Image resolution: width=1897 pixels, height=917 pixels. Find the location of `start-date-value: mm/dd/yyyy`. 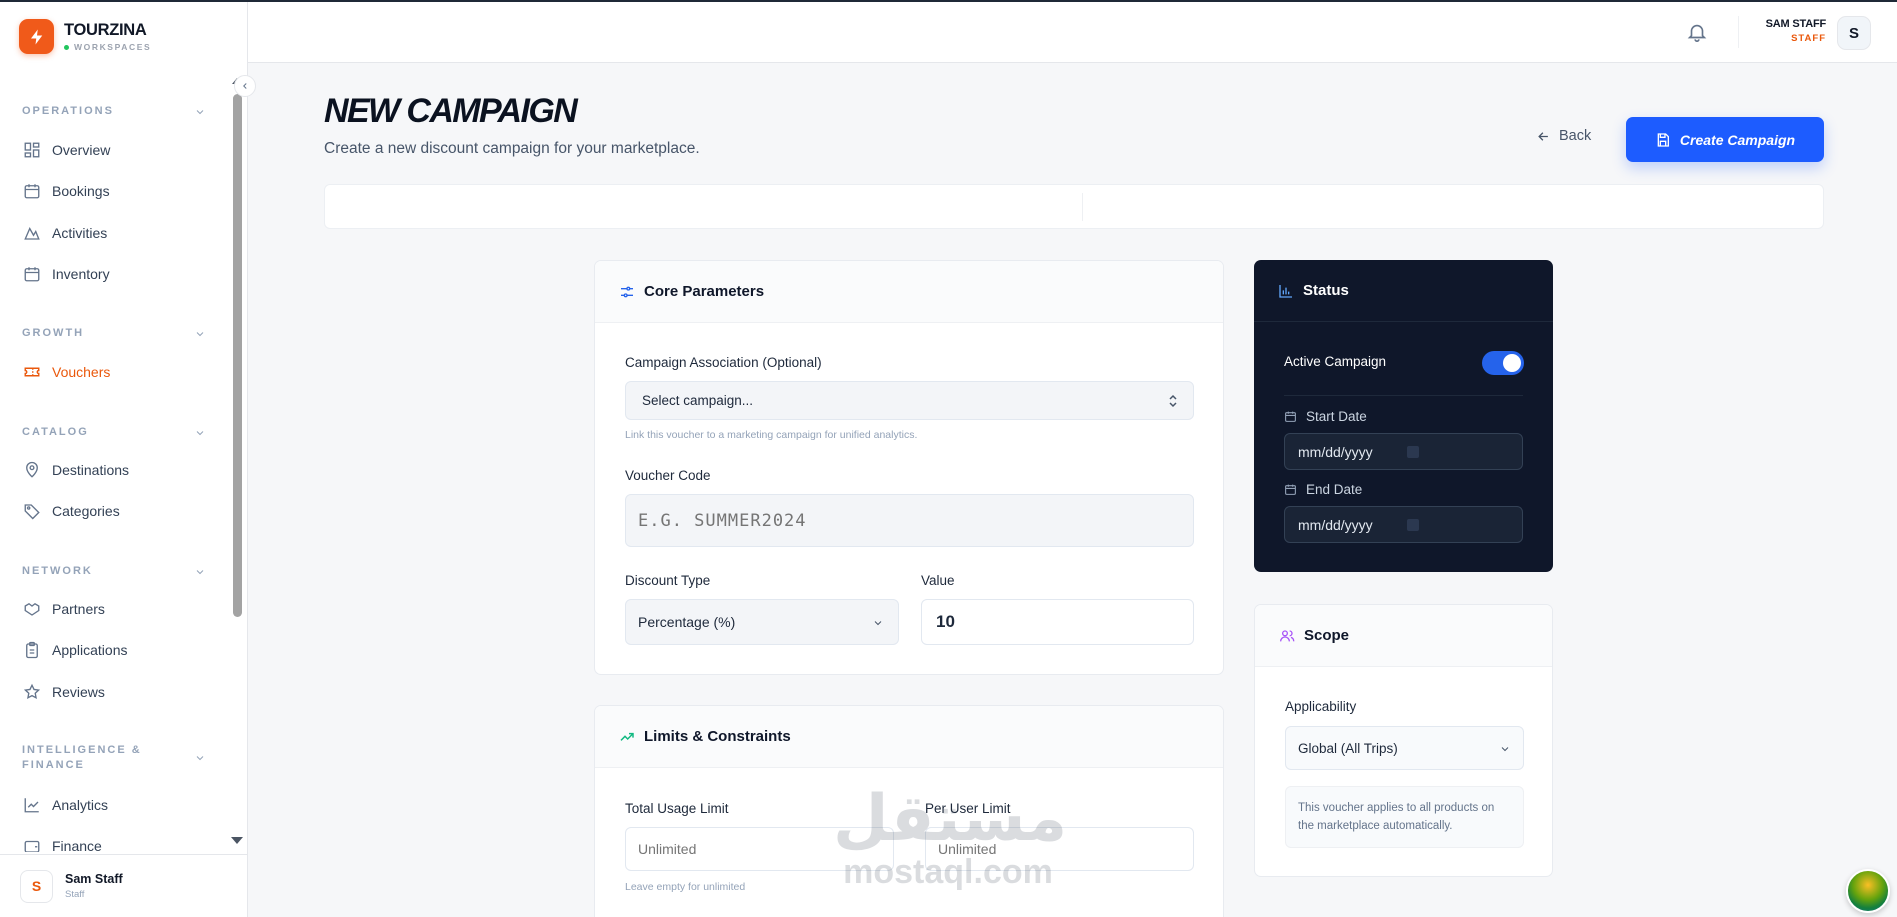

start-date-value: mm/dd/yyyy is located at coordinates (1335, 451).